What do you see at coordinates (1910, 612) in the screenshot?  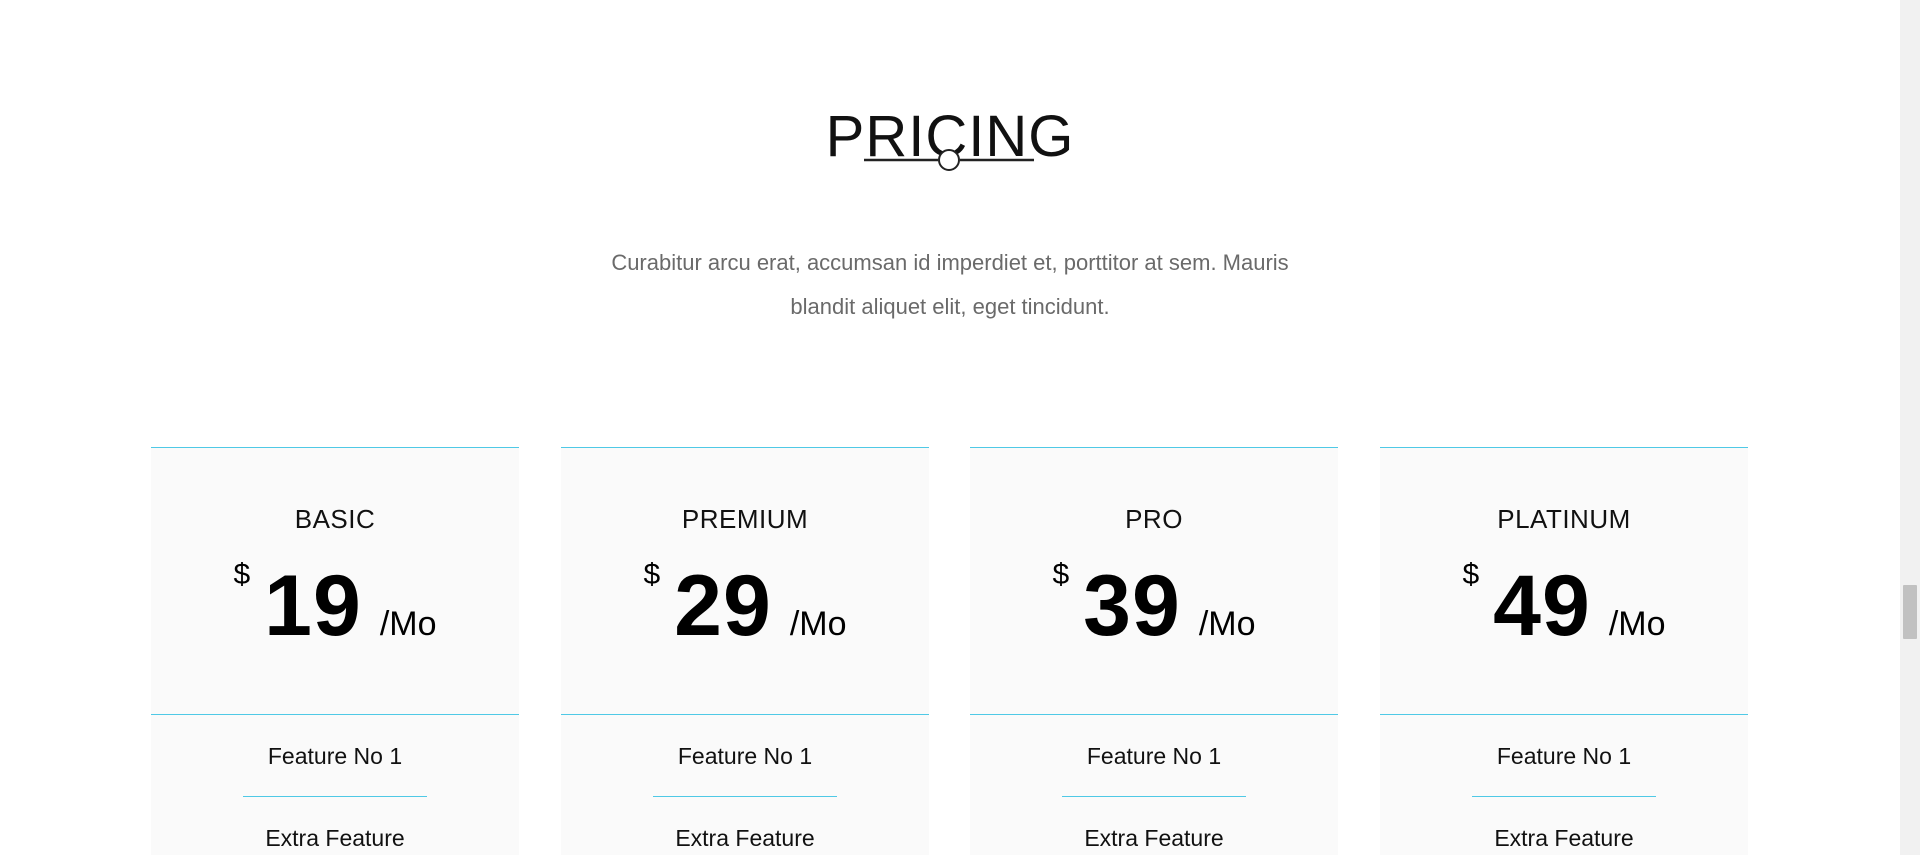 I see `scrollbar-thumb` at bounding box center [1910, 612].